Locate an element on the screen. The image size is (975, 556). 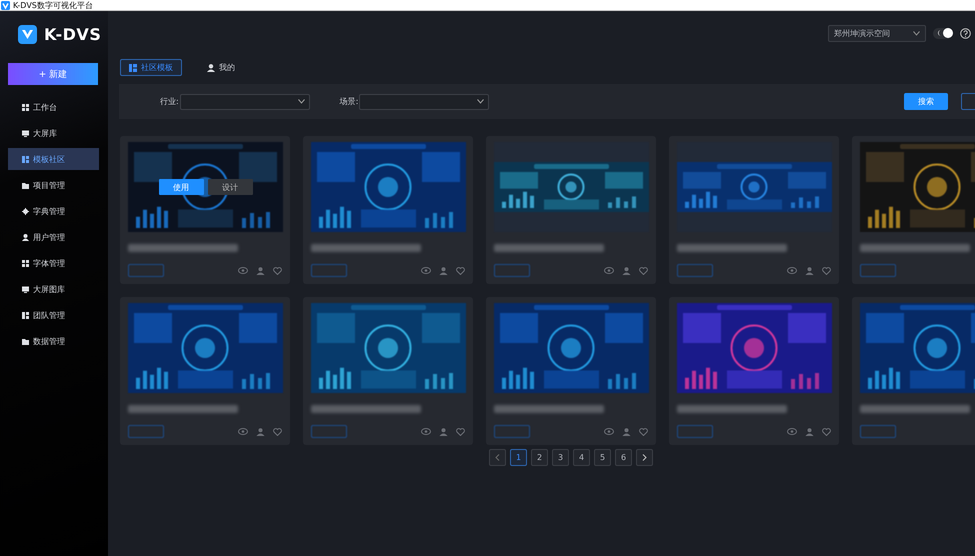
sidebar-item: 大屏库 is located at coordinates (53, 133).